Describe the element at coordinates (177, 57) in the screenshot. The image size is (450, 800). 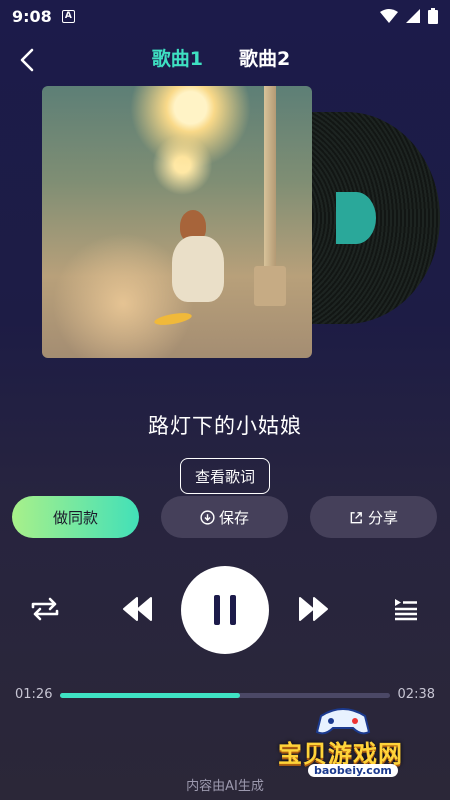
I see `tab-song-1: 歌曲1` at that location.